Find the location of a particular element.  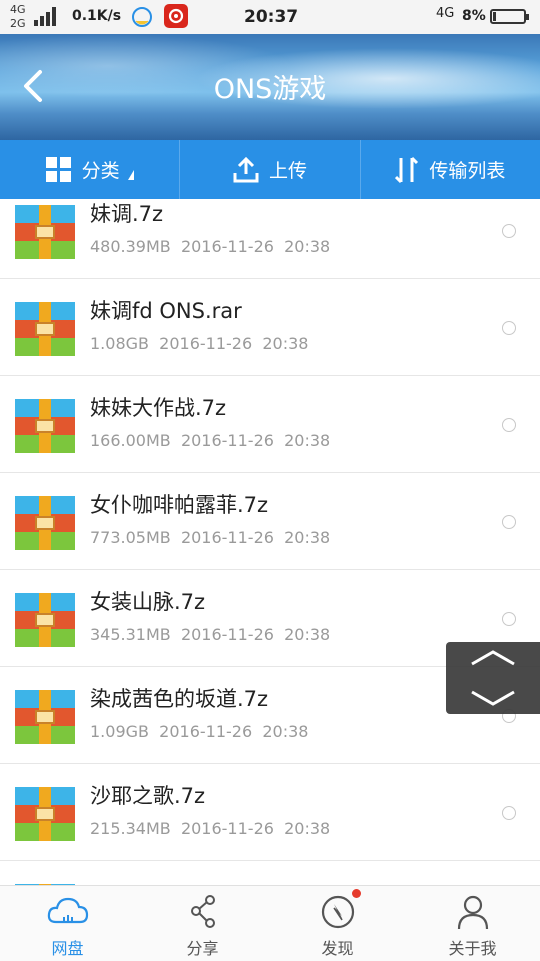

transfer-list-button: 传输列表 is located at coordinates (450, 169).